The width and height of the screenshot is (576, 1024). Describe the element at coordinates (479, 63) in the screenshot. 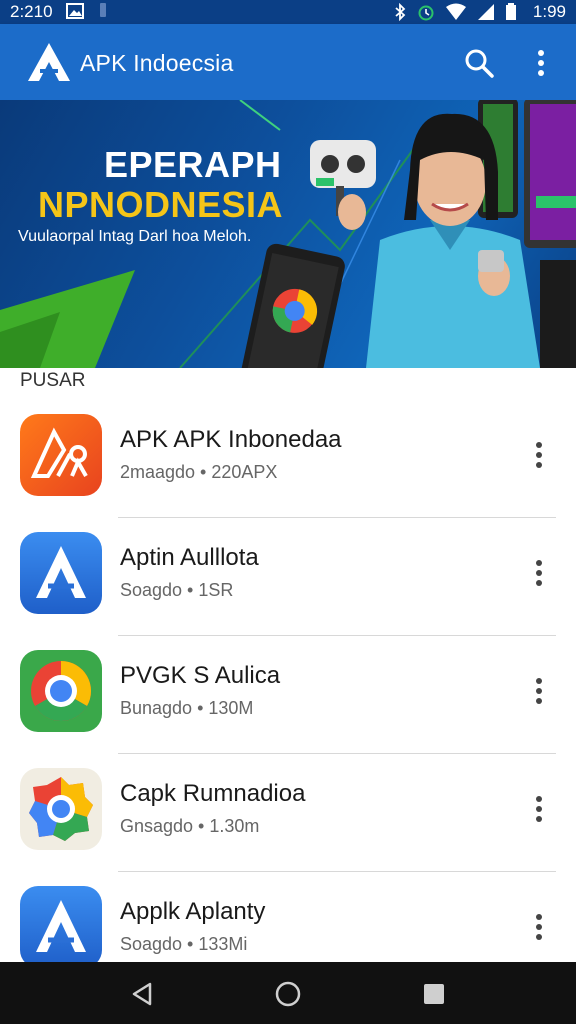

I see `search-icon` at that location.